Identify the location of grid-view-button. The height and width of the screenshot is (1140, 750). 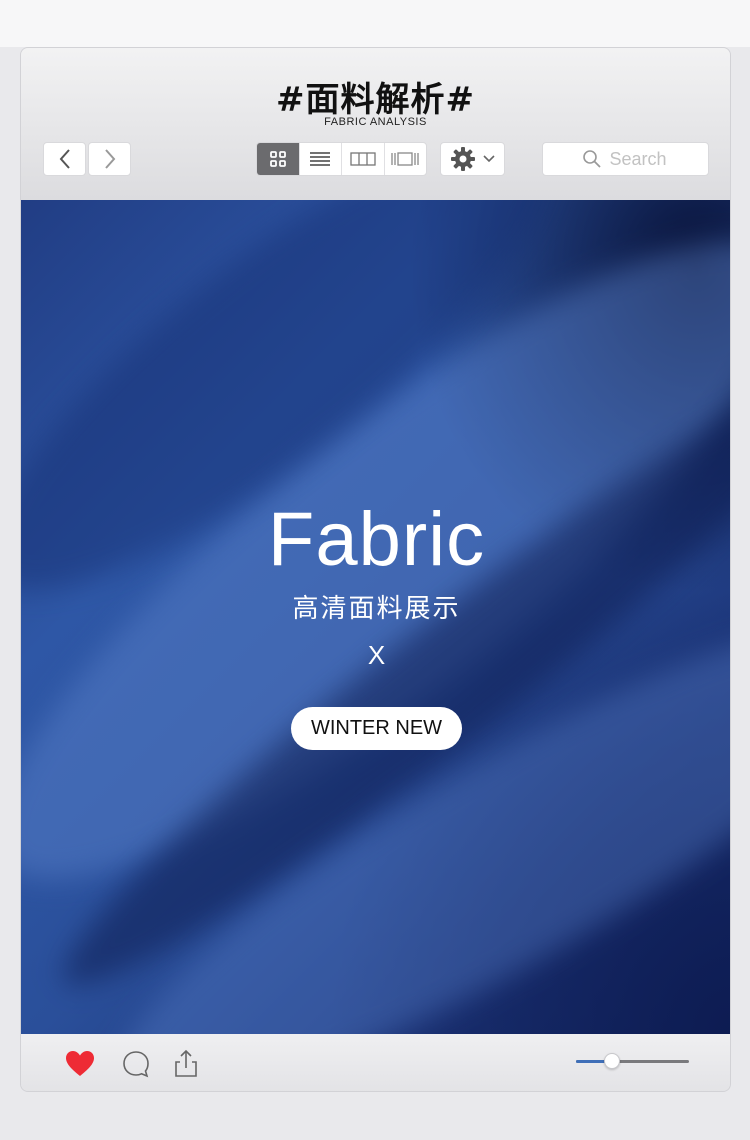
(278, 159).